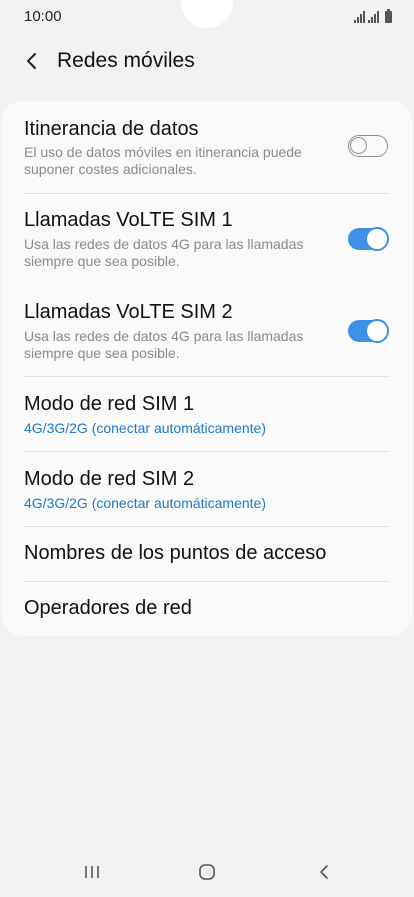 The width and height of the screenshot is (414, 897). I want to click on back-icon, so click(324, 872).